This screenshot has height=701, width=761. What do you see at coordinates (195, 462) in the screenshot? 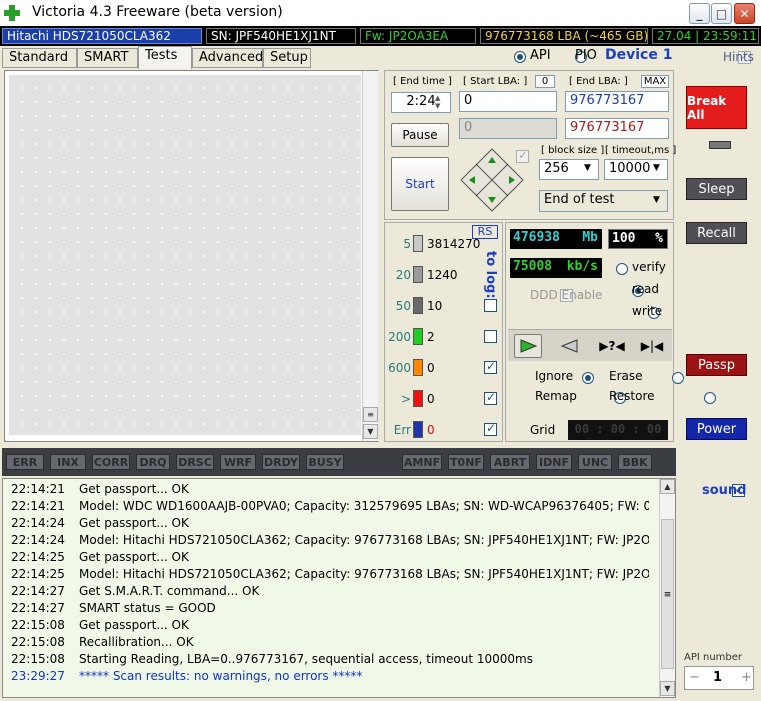
I see `error-flag-drsc: DRSC` at bounding box center [195, 462].